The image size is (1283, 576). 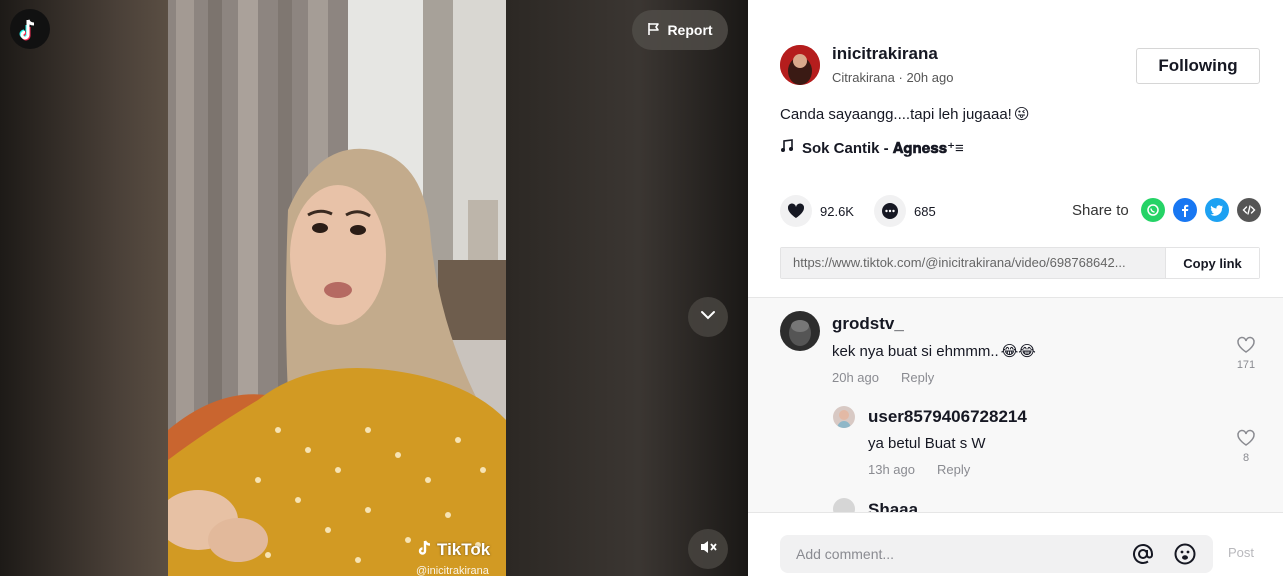 I want to click on comment-like: 171, so click(x=1246, y=353).